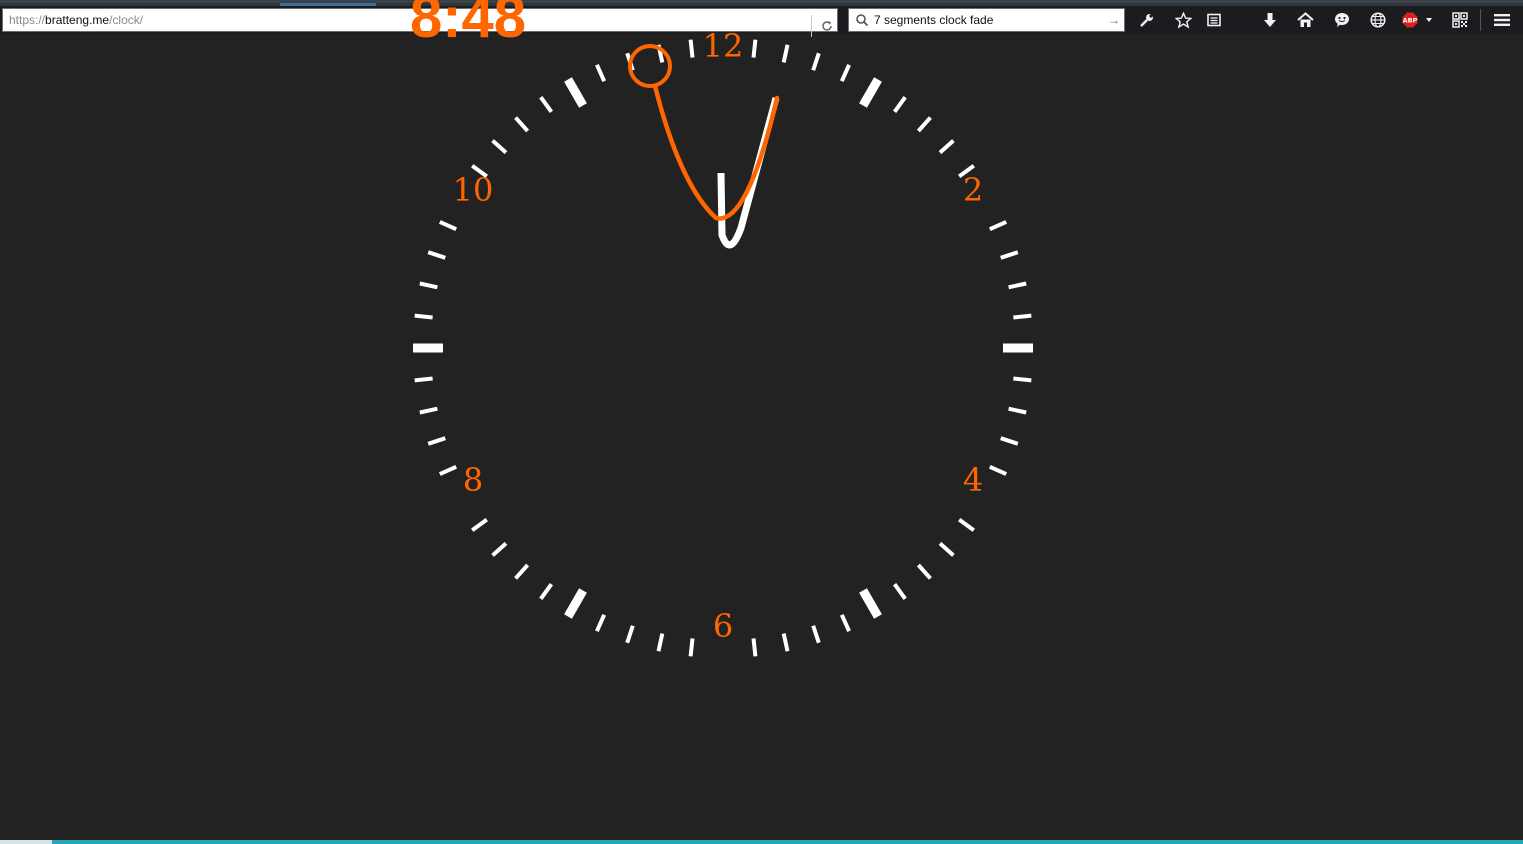  I want to click on taskbar-edge, so click(761, 842).